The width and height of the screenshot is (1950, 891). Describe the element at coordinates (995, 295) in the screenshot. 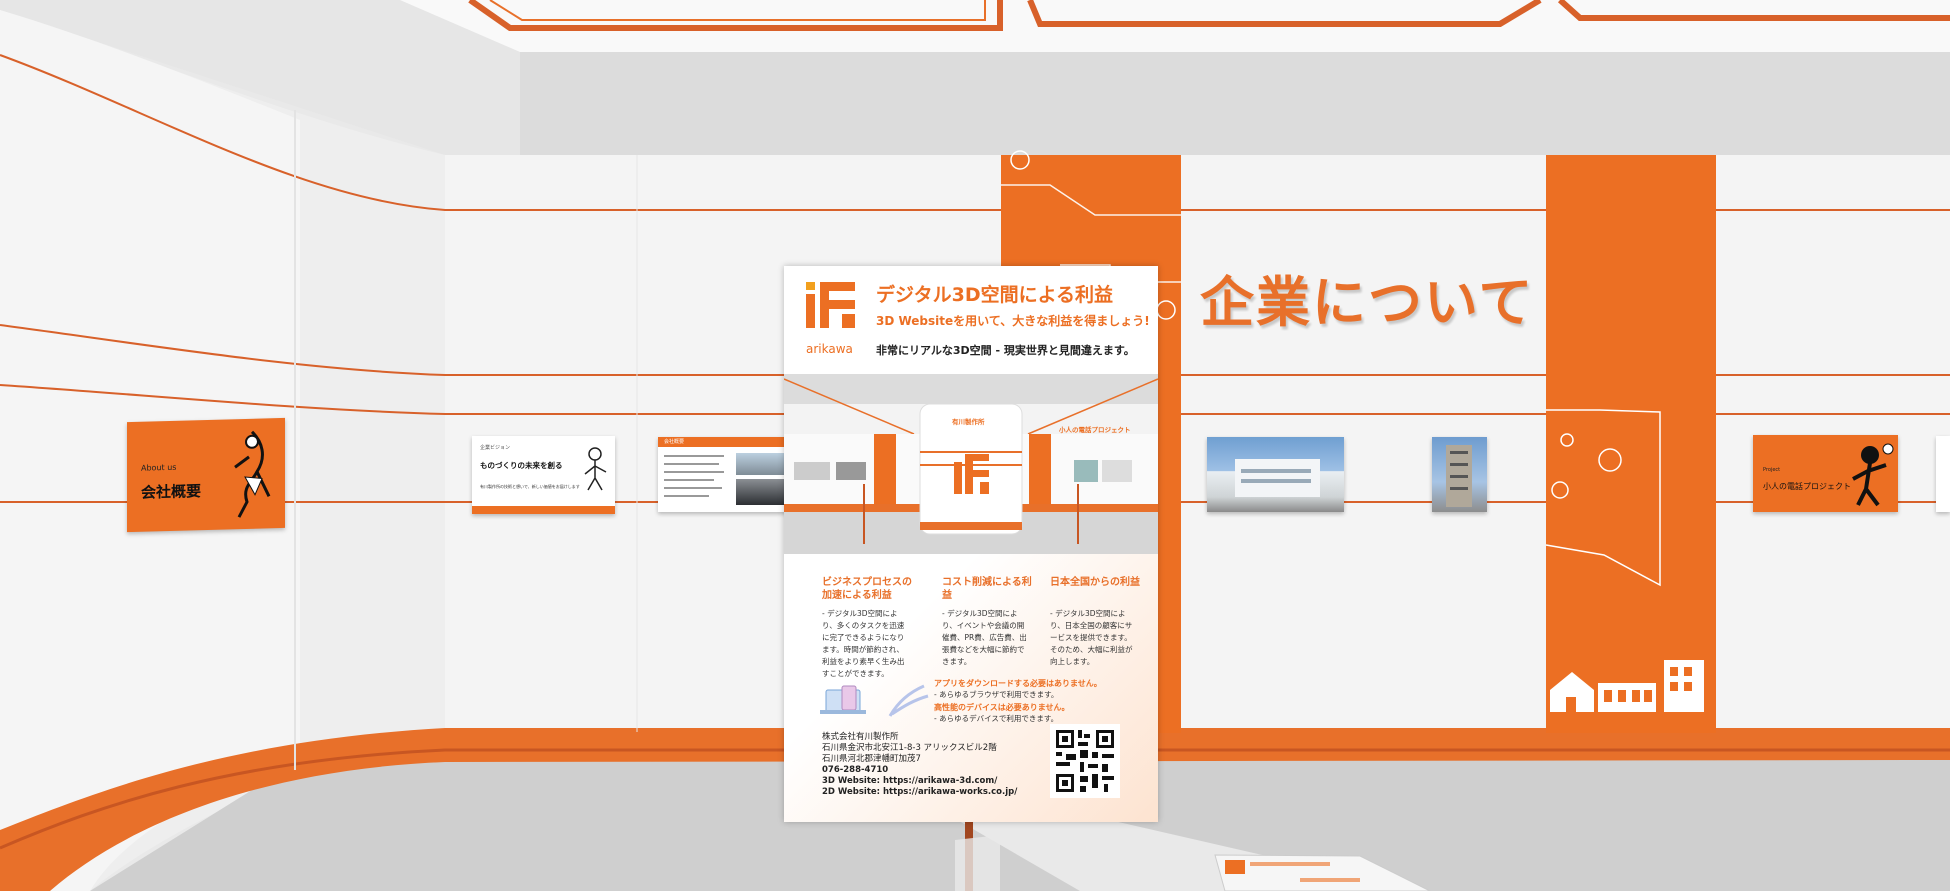

I see `poster-title: デジタル3D空間による利益` at that location.